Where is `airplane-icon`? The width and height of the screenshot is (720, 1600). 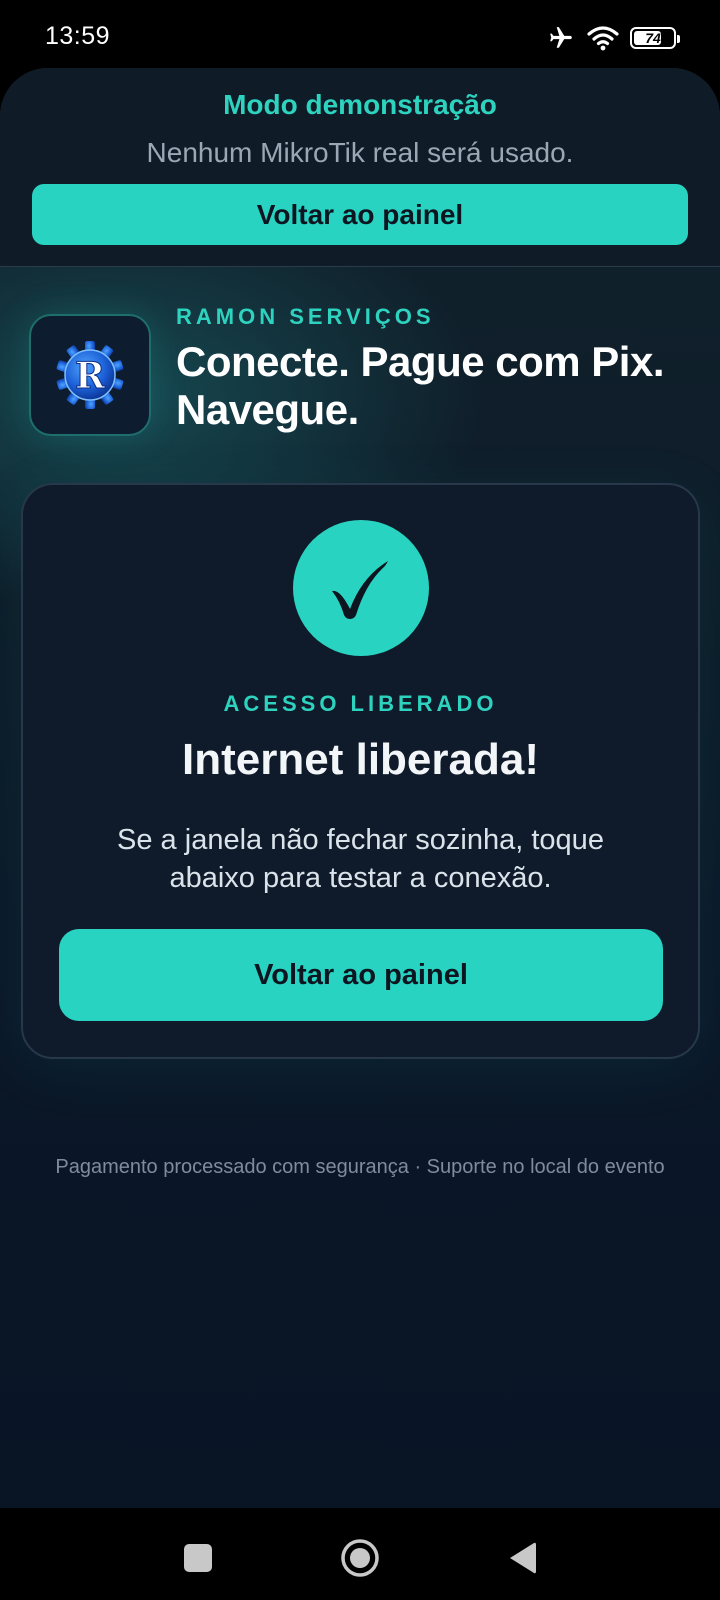
airplane-icon is located at coordinates (561, 37).